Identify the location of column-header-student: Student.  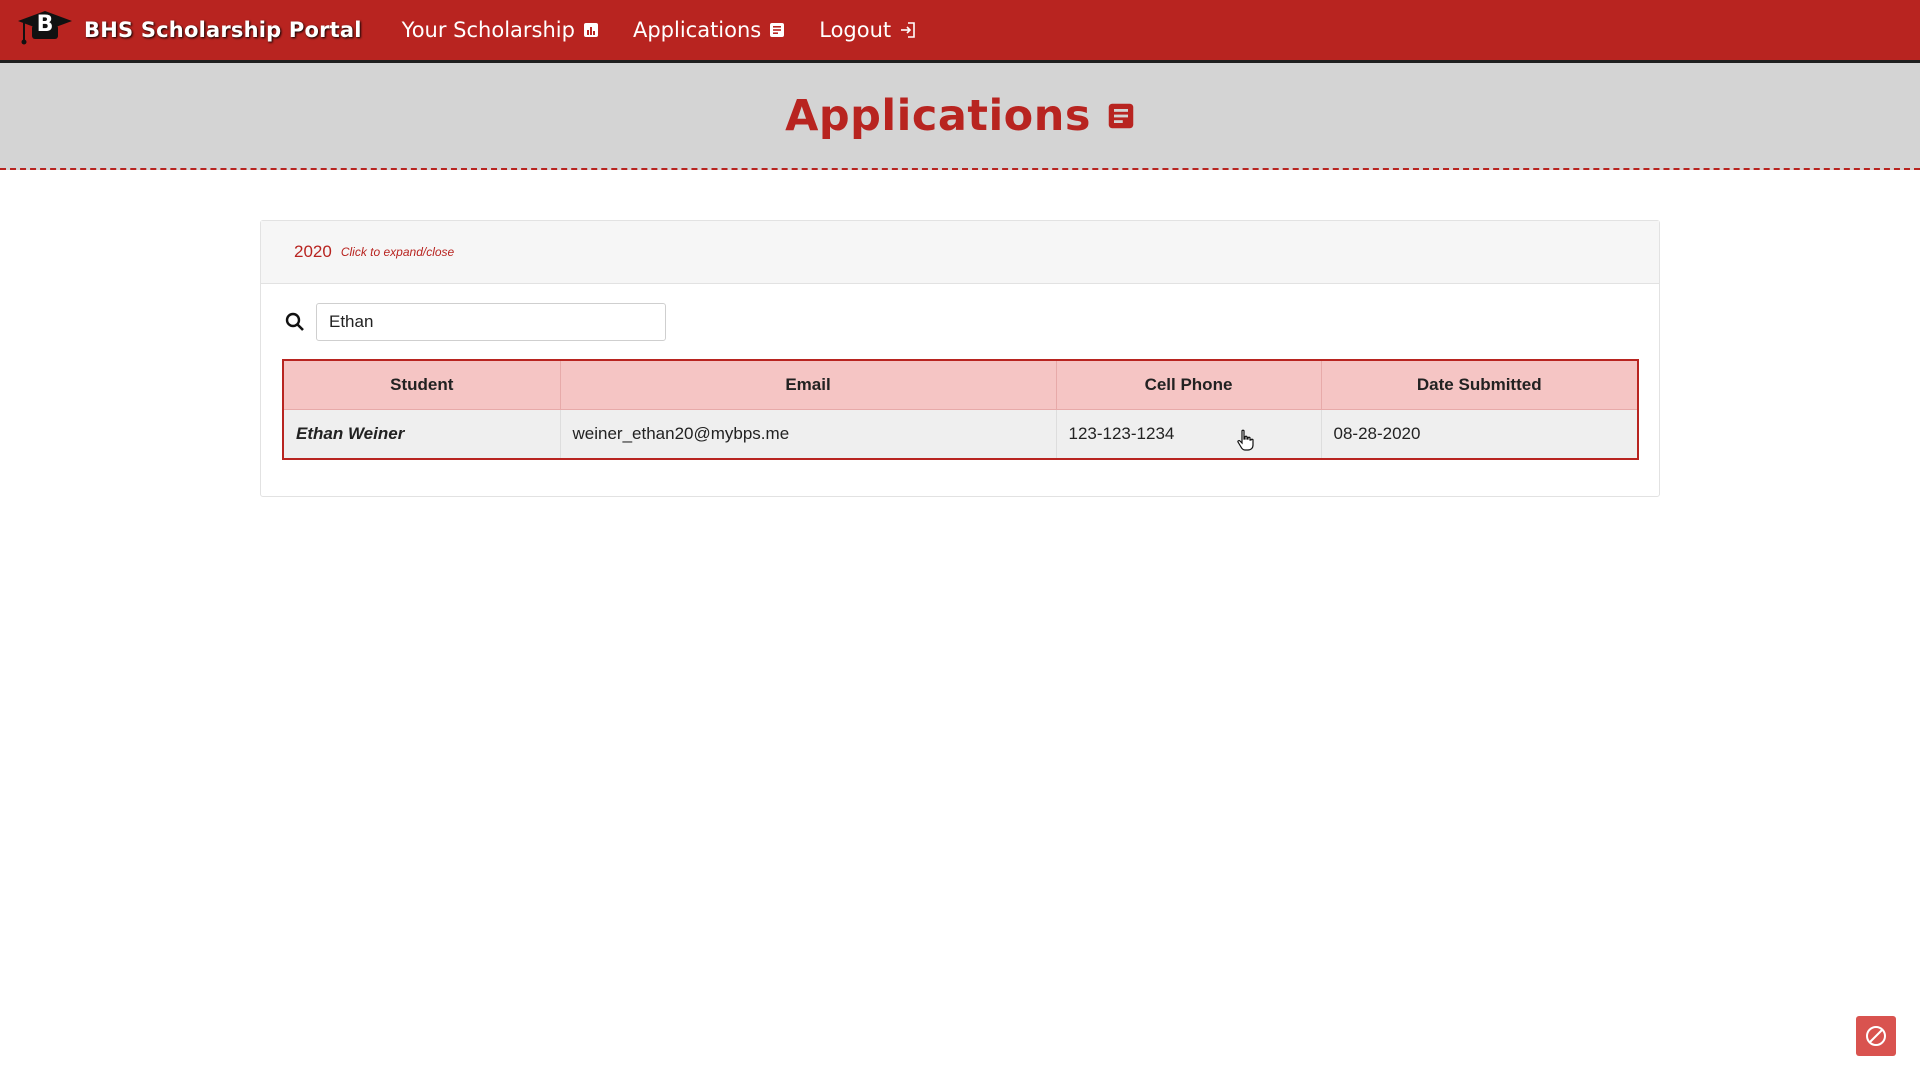
(422, 384).